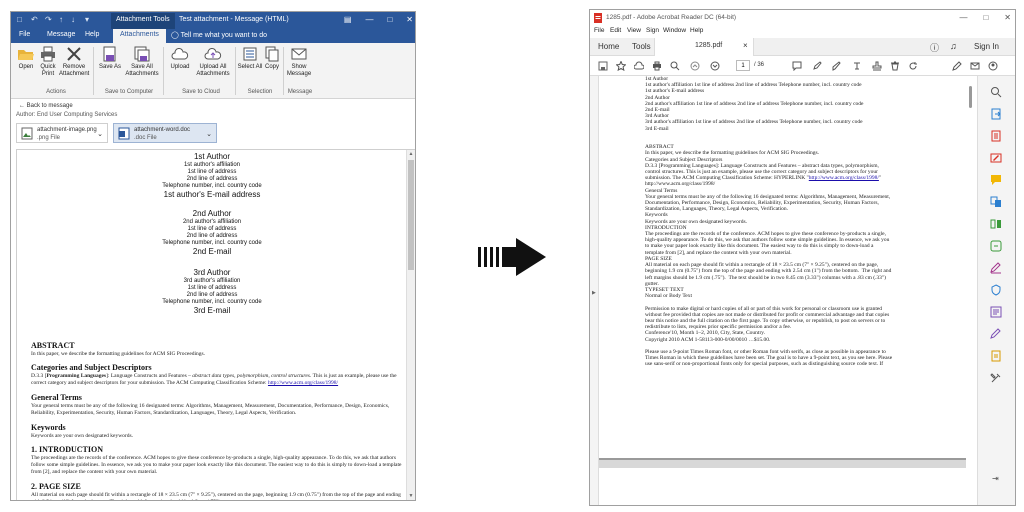  What do you see at coordinates (743, 65) in the screenshot?
I see `page-number-input: 1` at bounding box center [743, 65].